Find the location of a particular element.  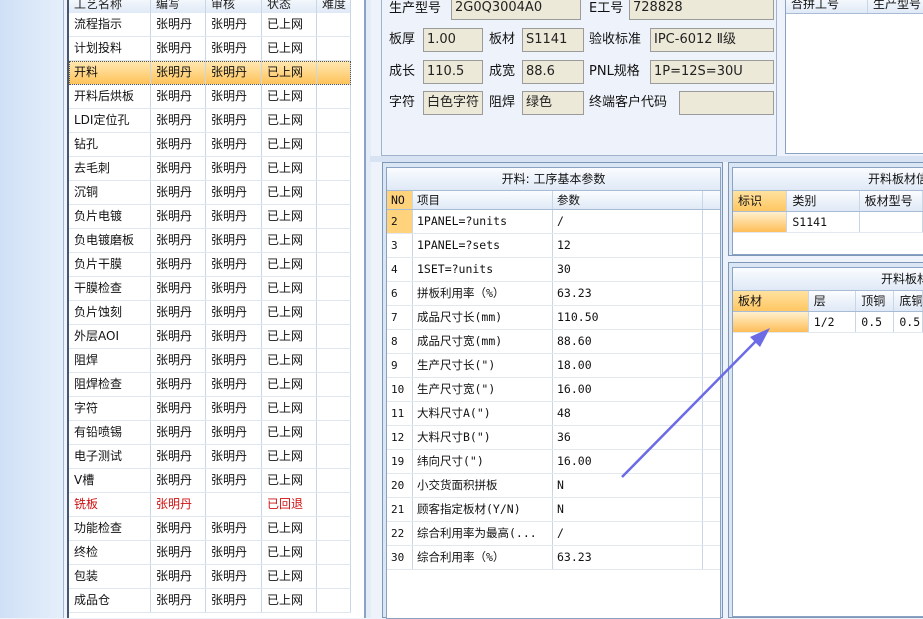

process-name-cell: 开料后烘板 is located at coordinates (110, 96).